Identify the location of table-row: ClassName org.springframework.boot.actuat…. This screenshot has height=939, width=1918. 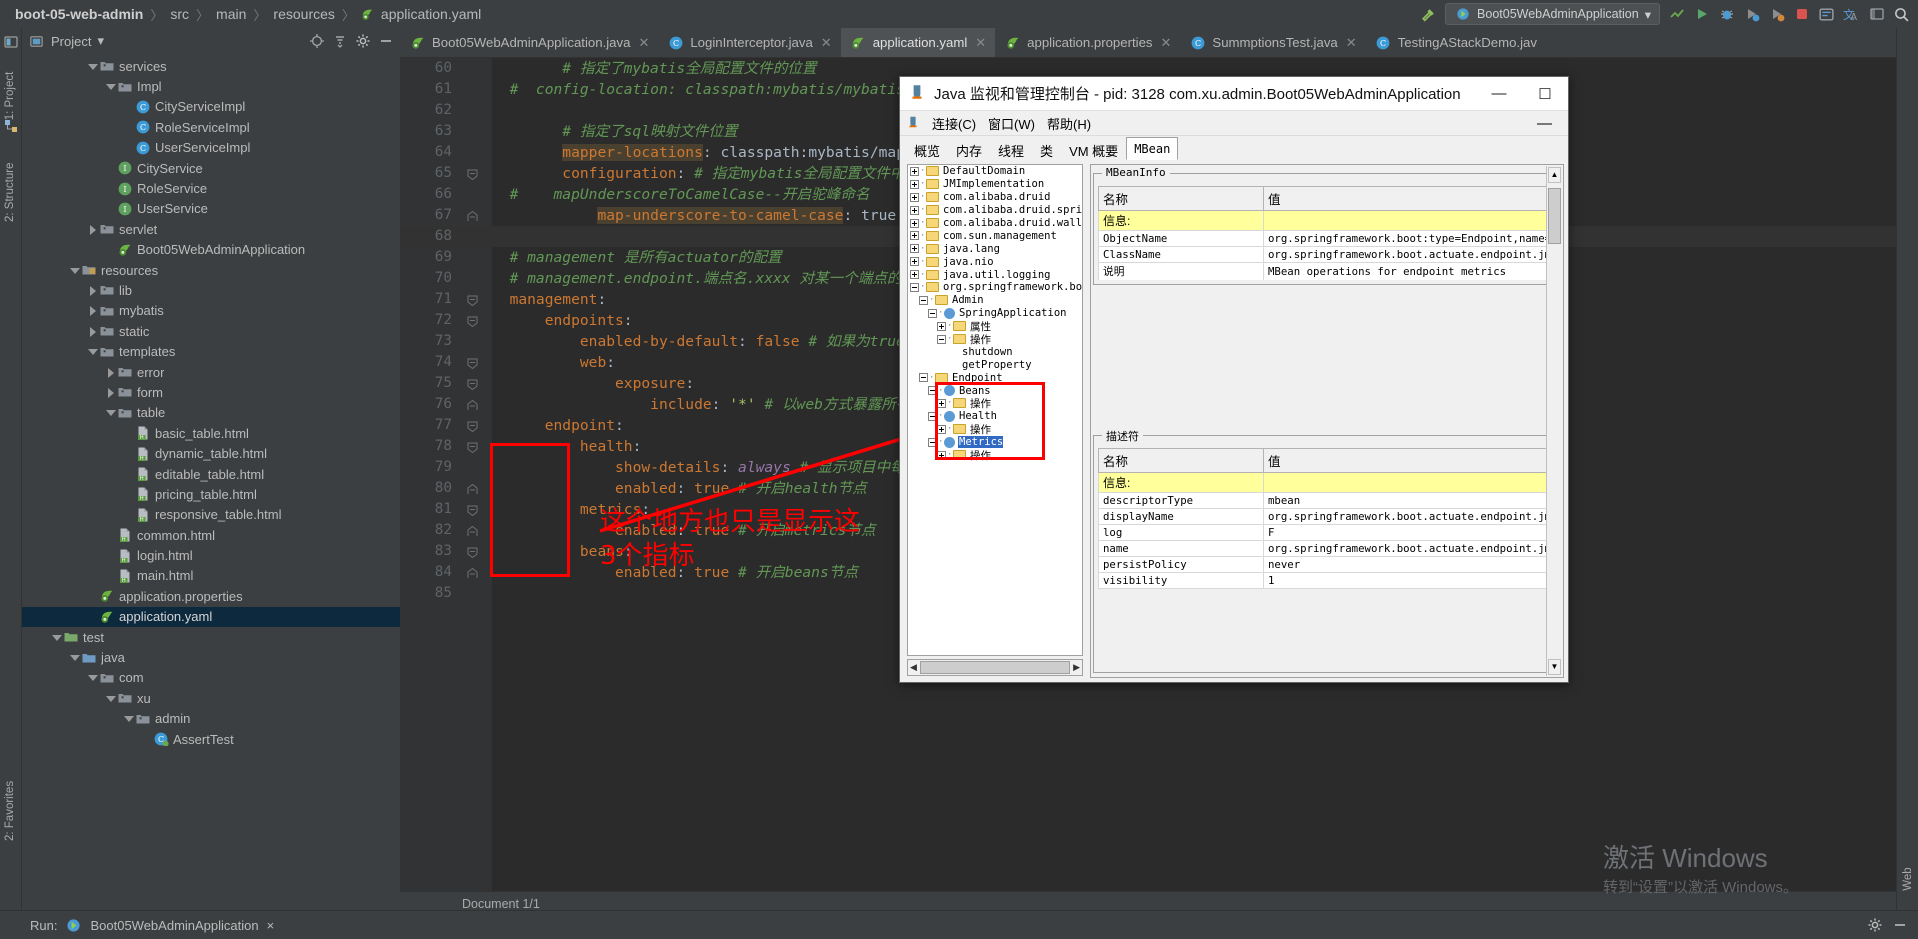
(1327, 254).